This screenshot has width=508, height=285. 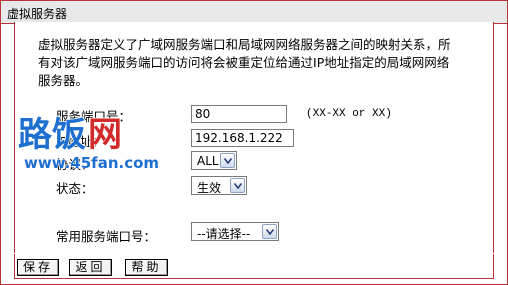 What do you see at coordinates (106, 236) in the screenshot?
I see `common-port-label: 常用服务端口号：` at bounding box center [106, 236].